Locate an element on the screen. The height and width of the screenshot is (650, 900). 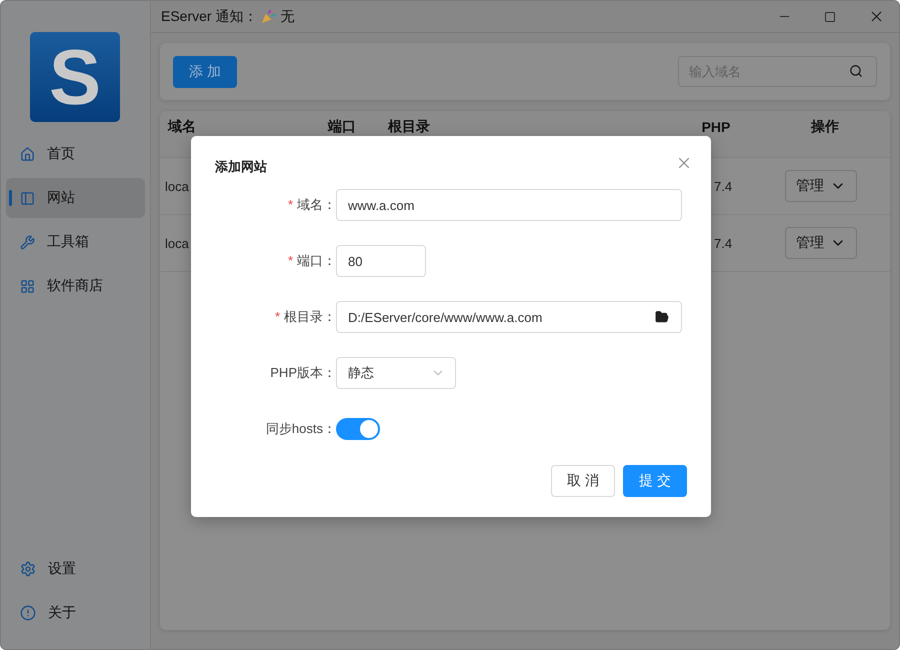
panel-icon is located at coordinates (27, 198).